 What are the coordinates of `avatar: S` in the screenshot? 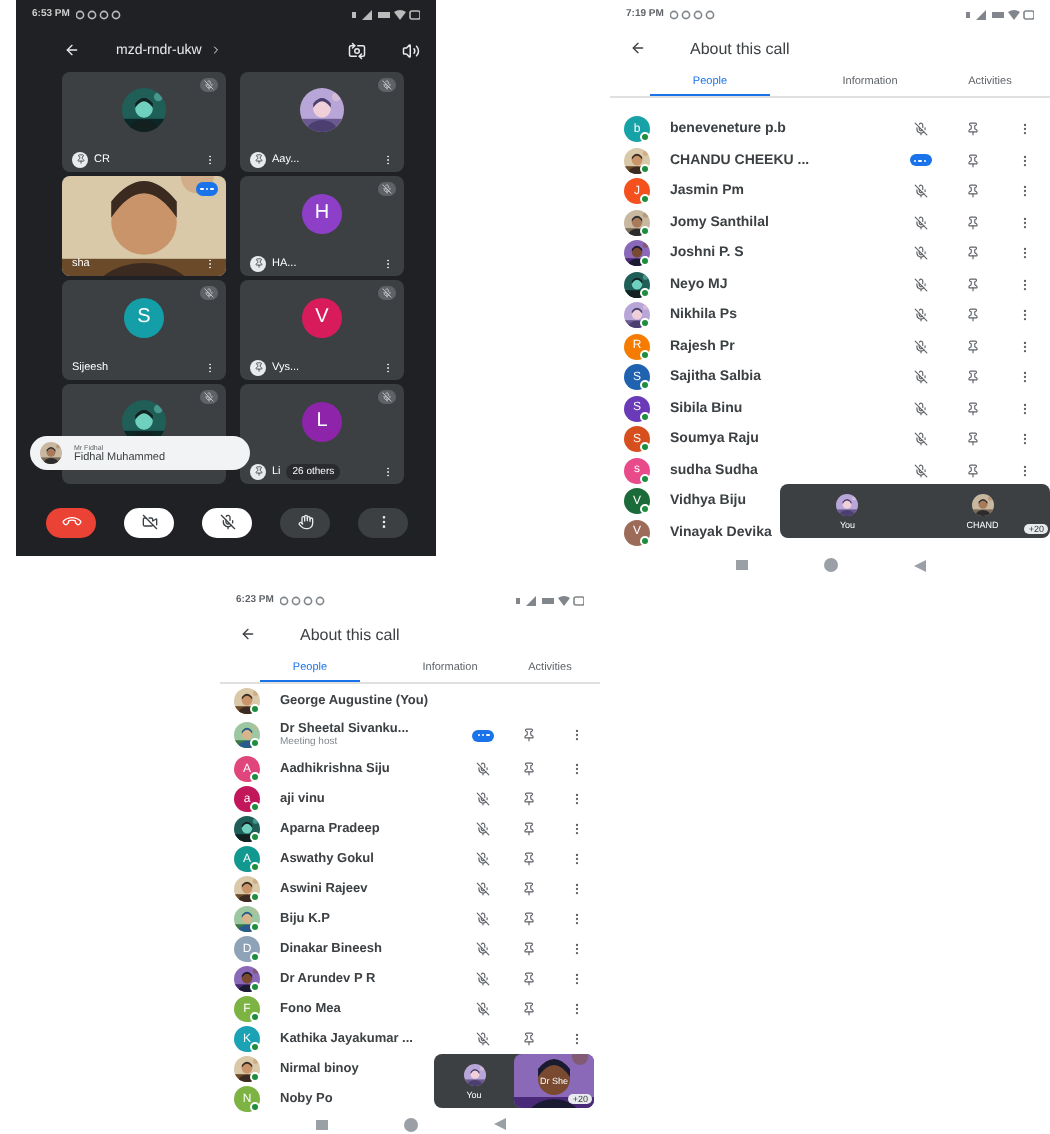 It's located at (144, 317).